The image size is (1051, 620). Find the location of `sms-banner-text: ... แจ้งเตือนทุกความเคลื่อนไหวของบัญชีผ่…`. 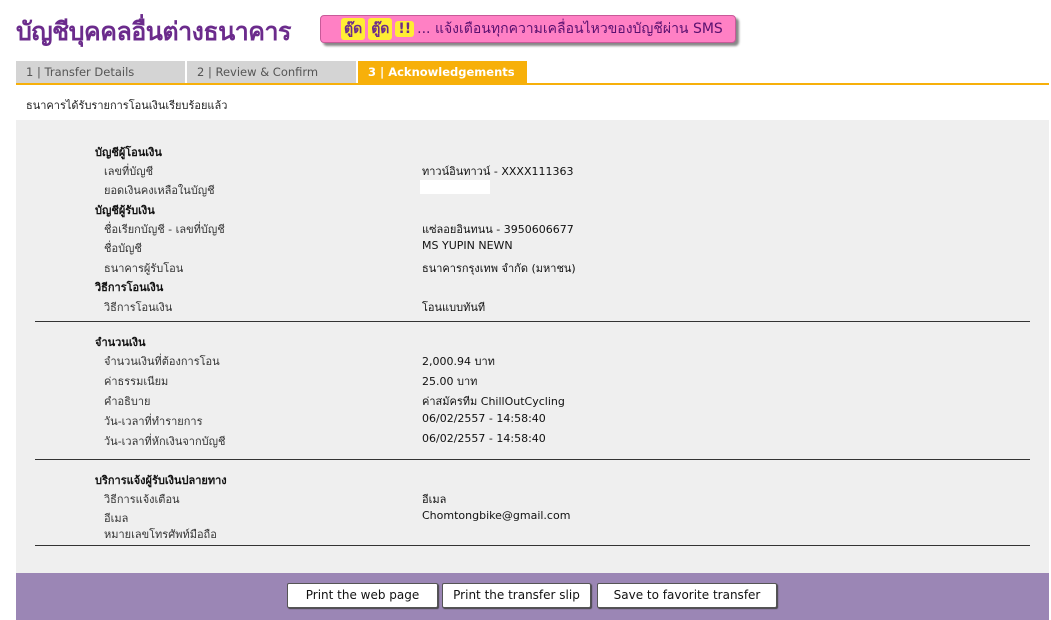

sms-banner-text: ... แจ้งเตือนทุกความเคลื่อนไหวของบัญชีผ่… is located at coordinates (570, 29).